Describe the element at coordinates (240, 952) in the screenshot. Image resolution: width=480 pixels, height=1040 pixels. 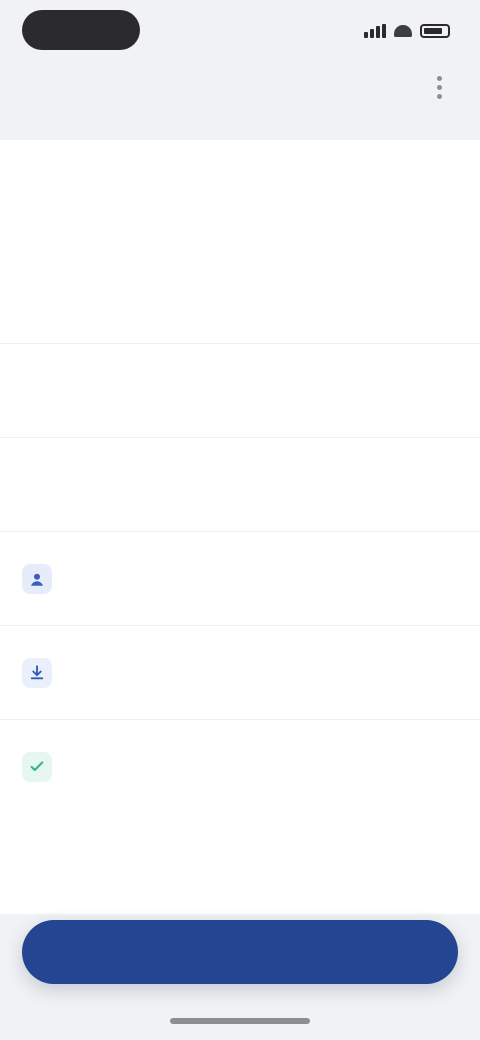
I see `primary-action-button` at that location.